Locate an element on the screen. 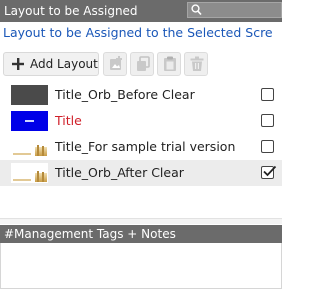 The image size is (320, 289). layout-label: Title is located at coordinates (68, 120).